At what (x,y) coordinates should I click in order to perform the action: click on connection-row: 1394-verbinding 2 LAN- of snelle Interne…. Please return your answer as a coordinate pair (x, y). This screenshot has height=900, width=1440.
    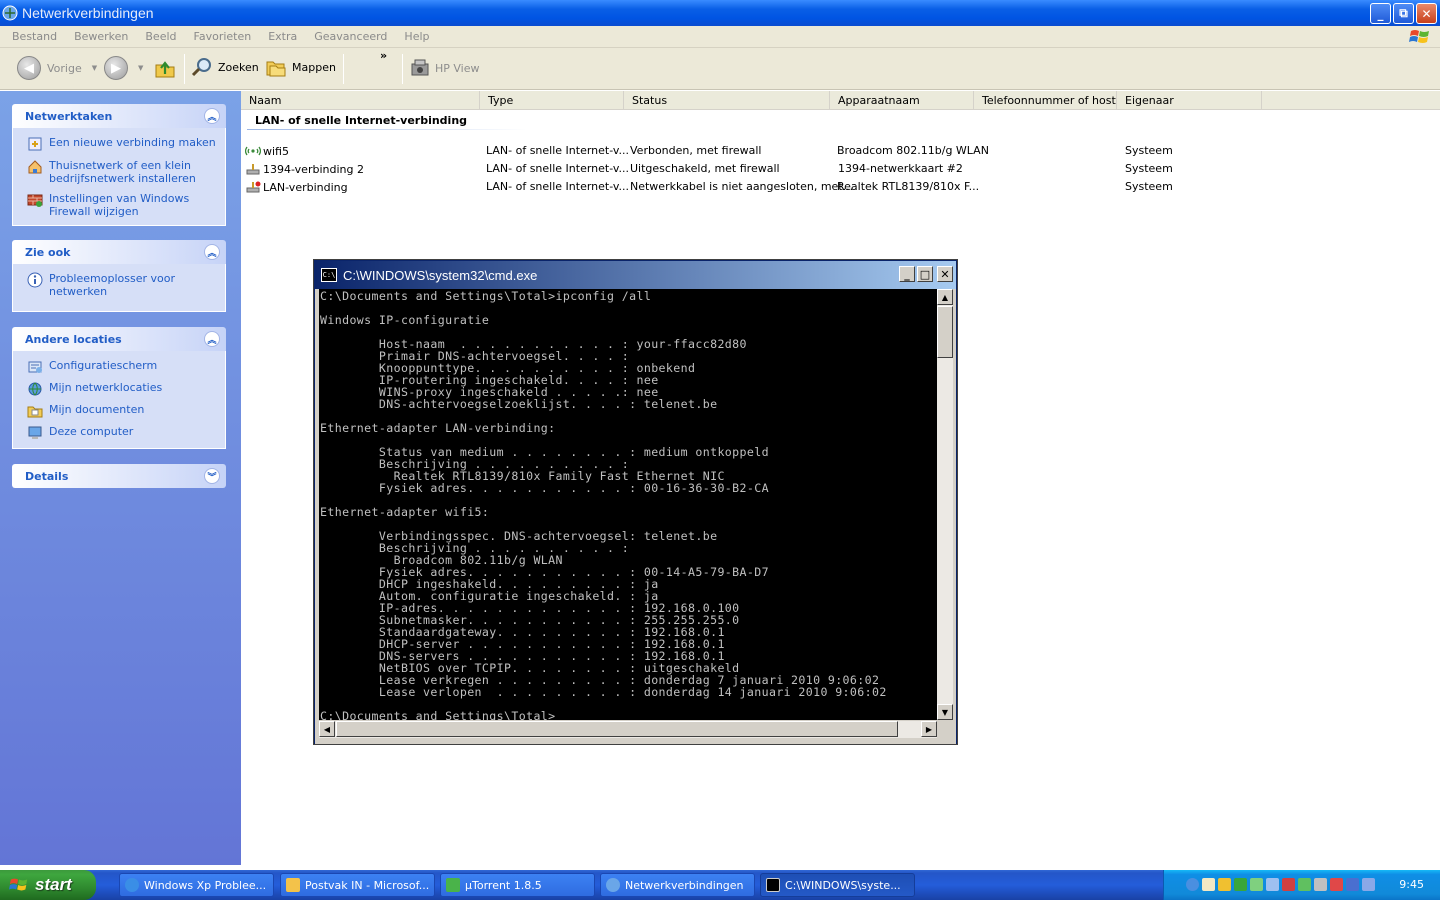
    Looking at the image, I should click on (741, 169).